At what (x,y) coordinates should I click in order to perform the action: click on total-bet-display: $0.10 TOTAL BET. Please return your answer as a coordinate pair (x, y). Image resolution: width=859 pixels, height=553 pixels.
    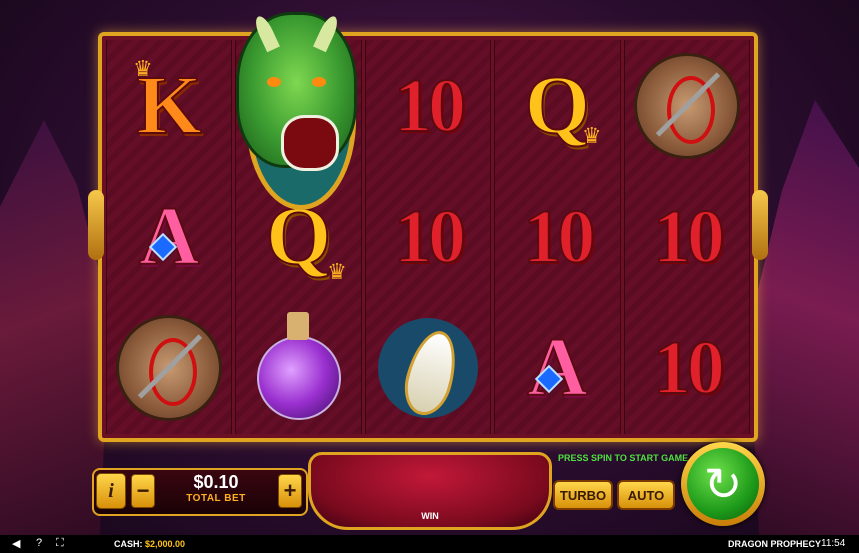
    Looking at the image, I should click on (216, 490).